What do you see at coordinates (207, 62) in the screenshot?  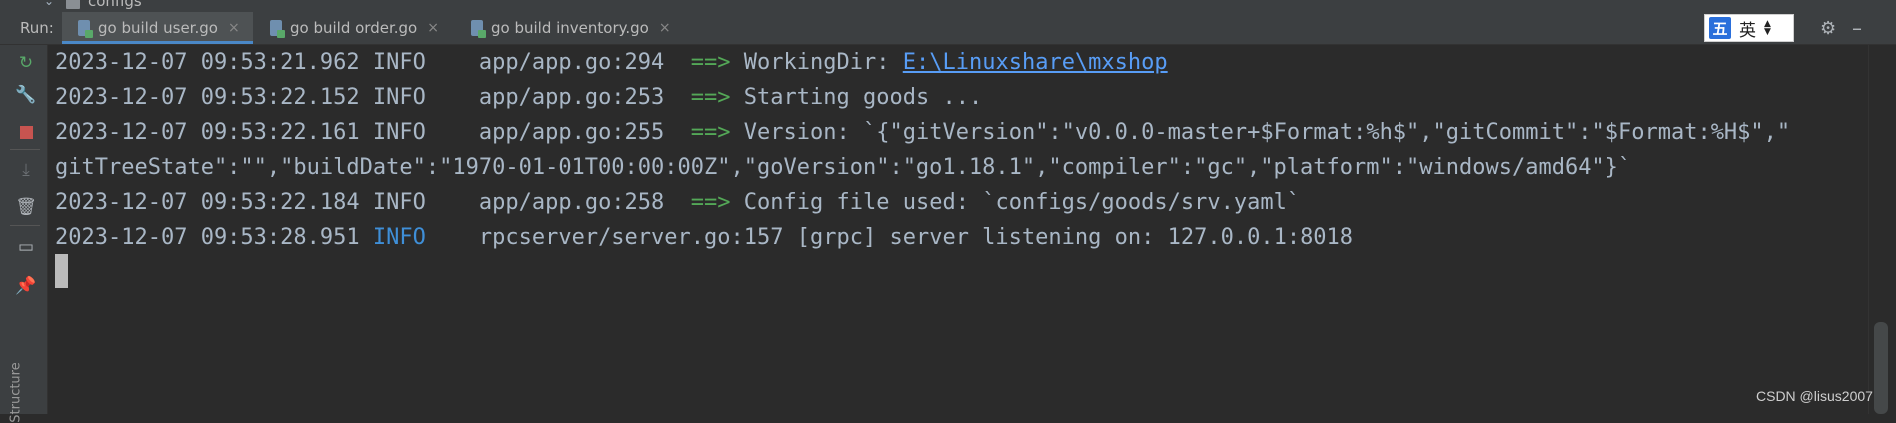 I see `log-date: 2023-12-07 09:53:21.962` at bounding box center [207, 62].